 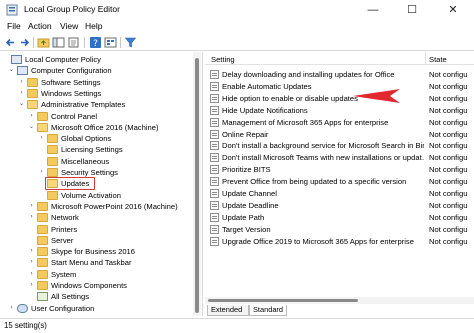 I want to click on column-header-state: State, so click(x=438, y=59).